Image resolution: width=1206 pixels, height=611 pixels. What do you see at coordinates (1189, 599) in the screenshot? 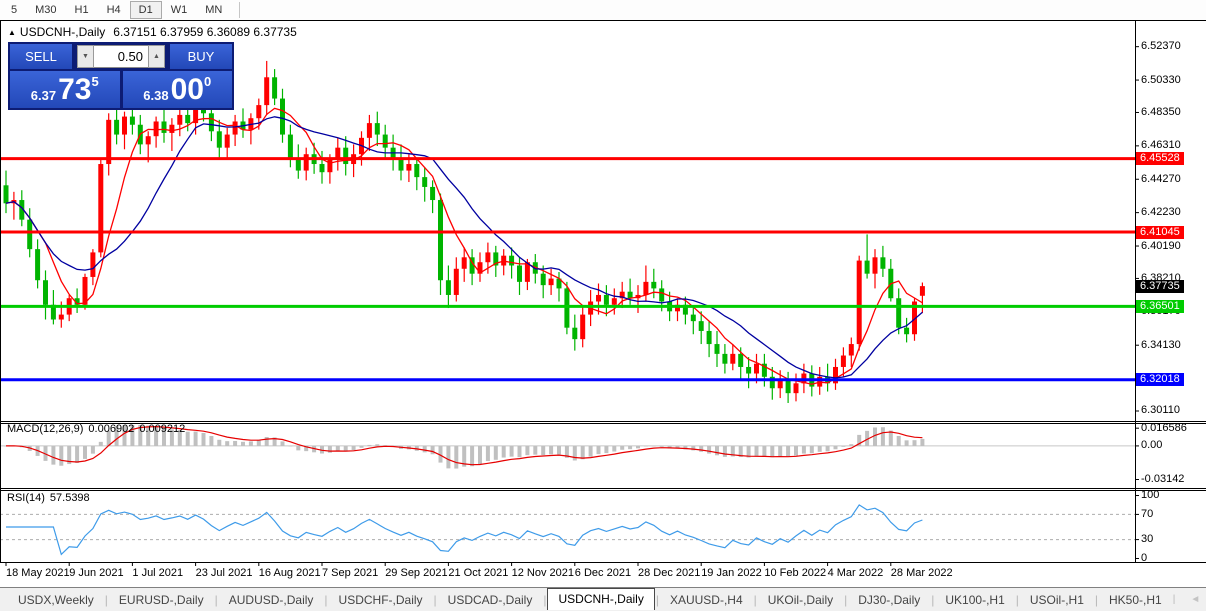
I see `tab-scroll-arrows: | ◄ ►` at bounding box center [1189, 599].